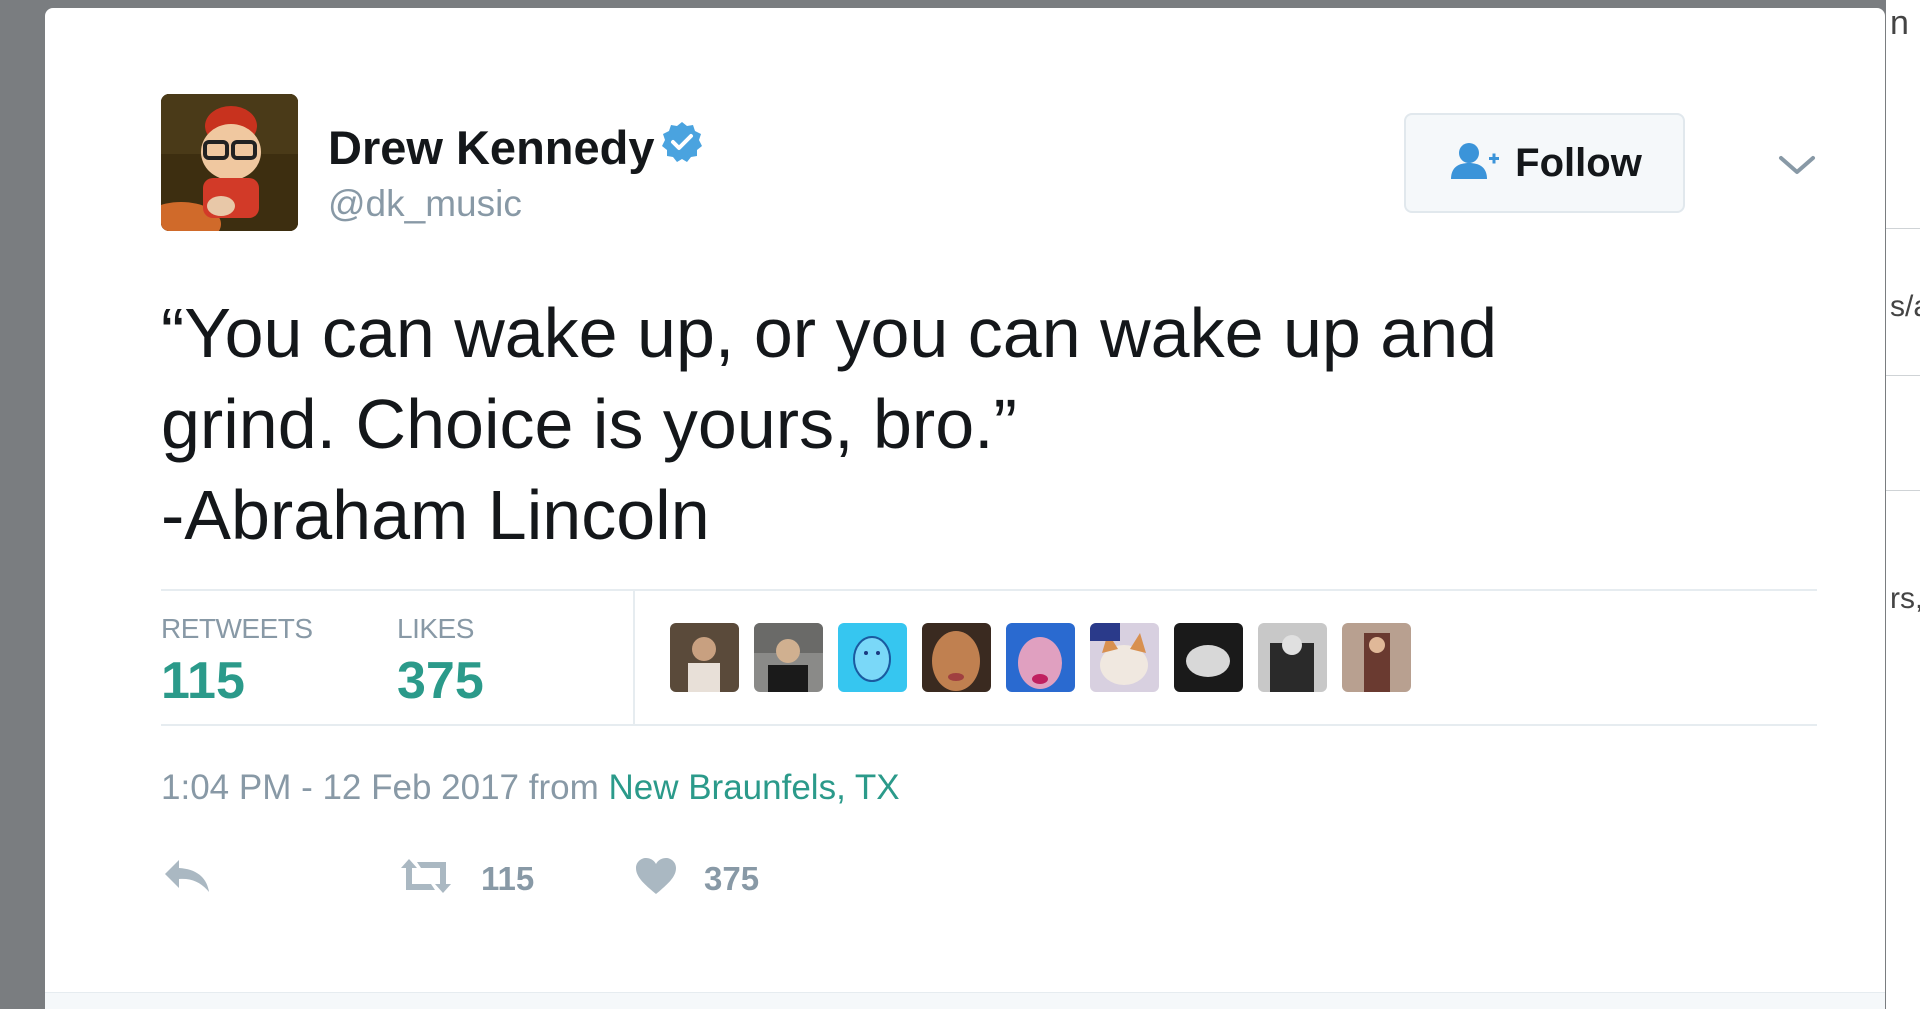 This screenshot has width=1920, height=1009. I want to click on reply-button, so click(187, 878).